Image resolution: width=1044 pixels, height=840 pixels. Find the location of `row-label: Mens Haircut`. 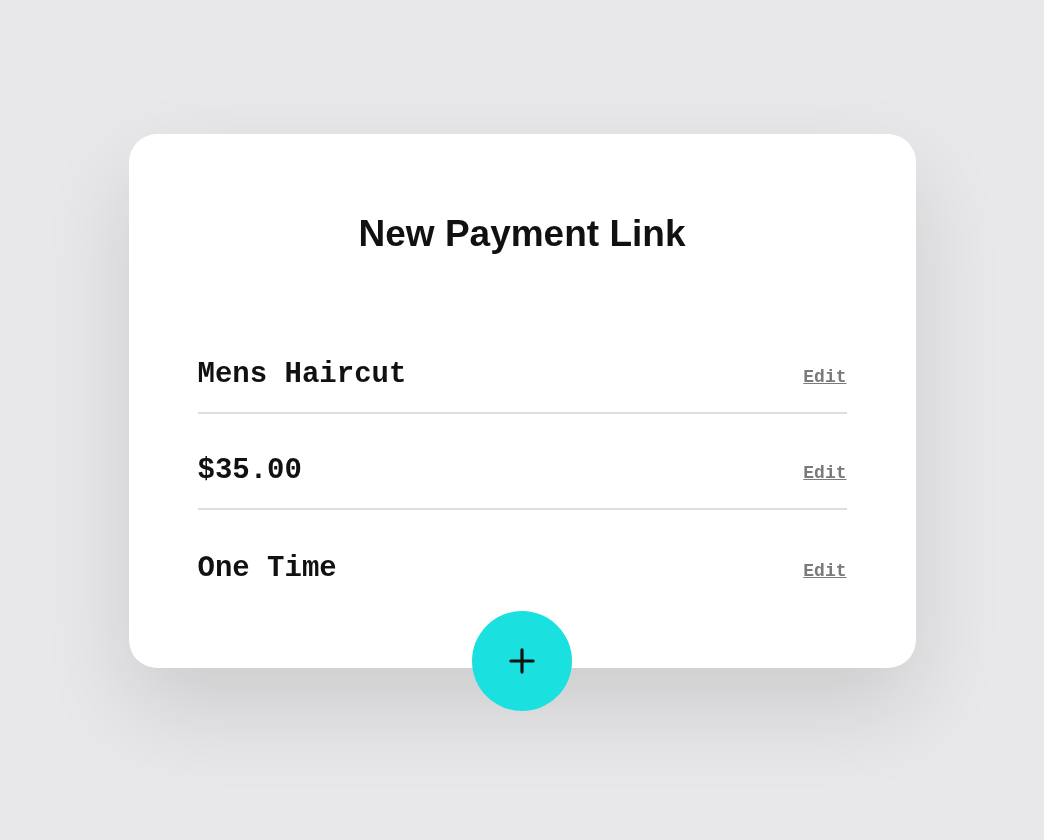

row-label: Mens Haircut is located at coordinates (302, 375).